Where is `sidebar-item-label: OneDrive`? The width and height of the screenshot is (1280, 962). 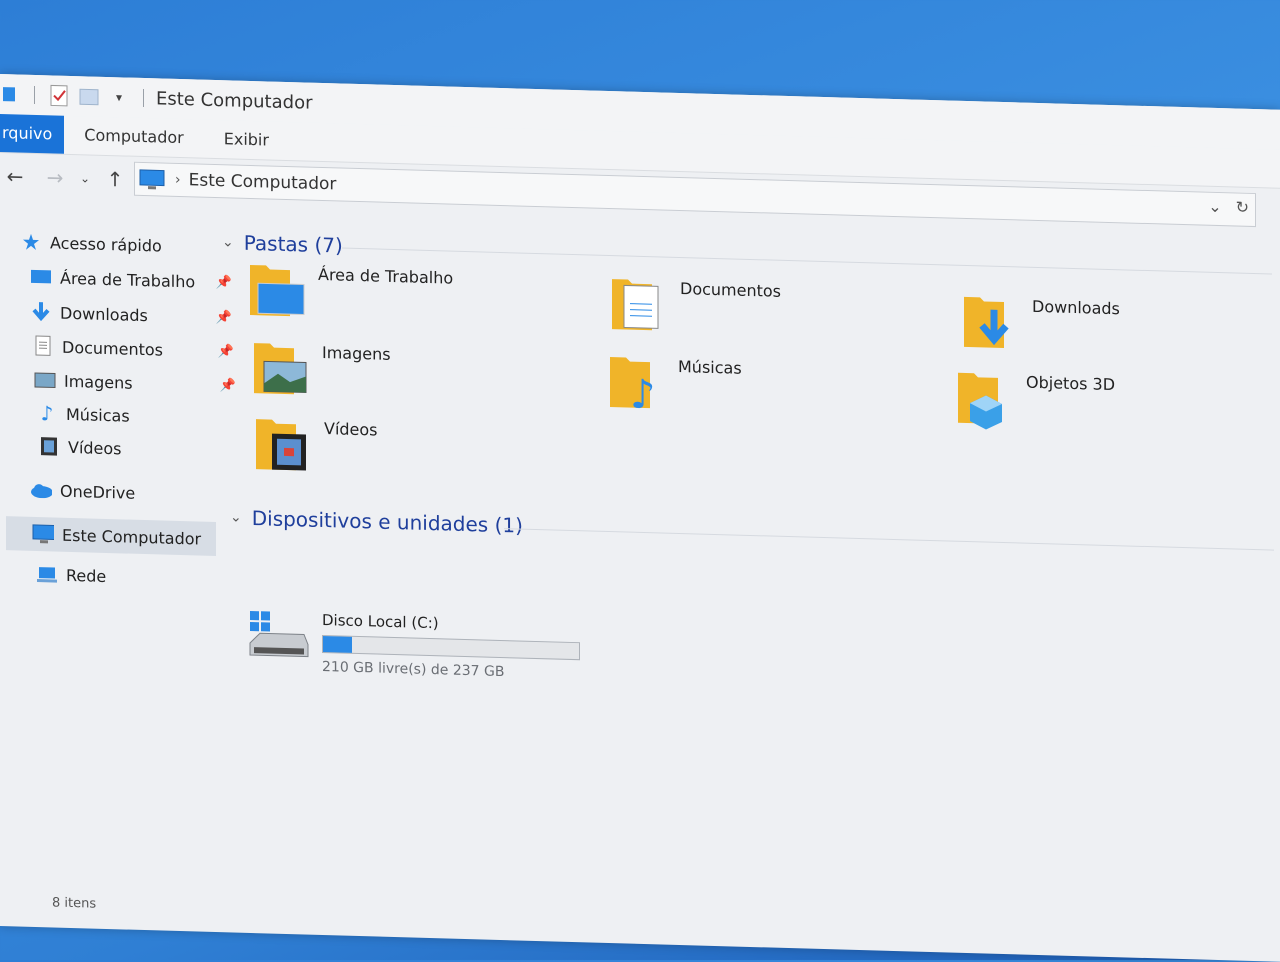
sidebar-item-label: OneDrive is located at coordinates (98, 492).